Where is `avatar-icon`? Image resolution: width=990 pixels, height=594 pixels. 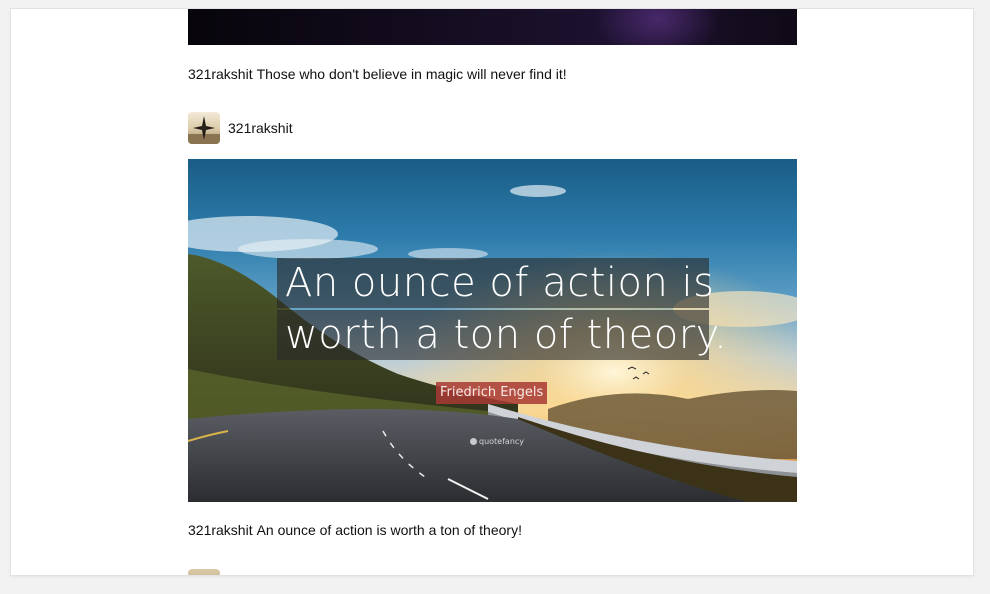 avatar-icon is located at coordinates (204, 130).